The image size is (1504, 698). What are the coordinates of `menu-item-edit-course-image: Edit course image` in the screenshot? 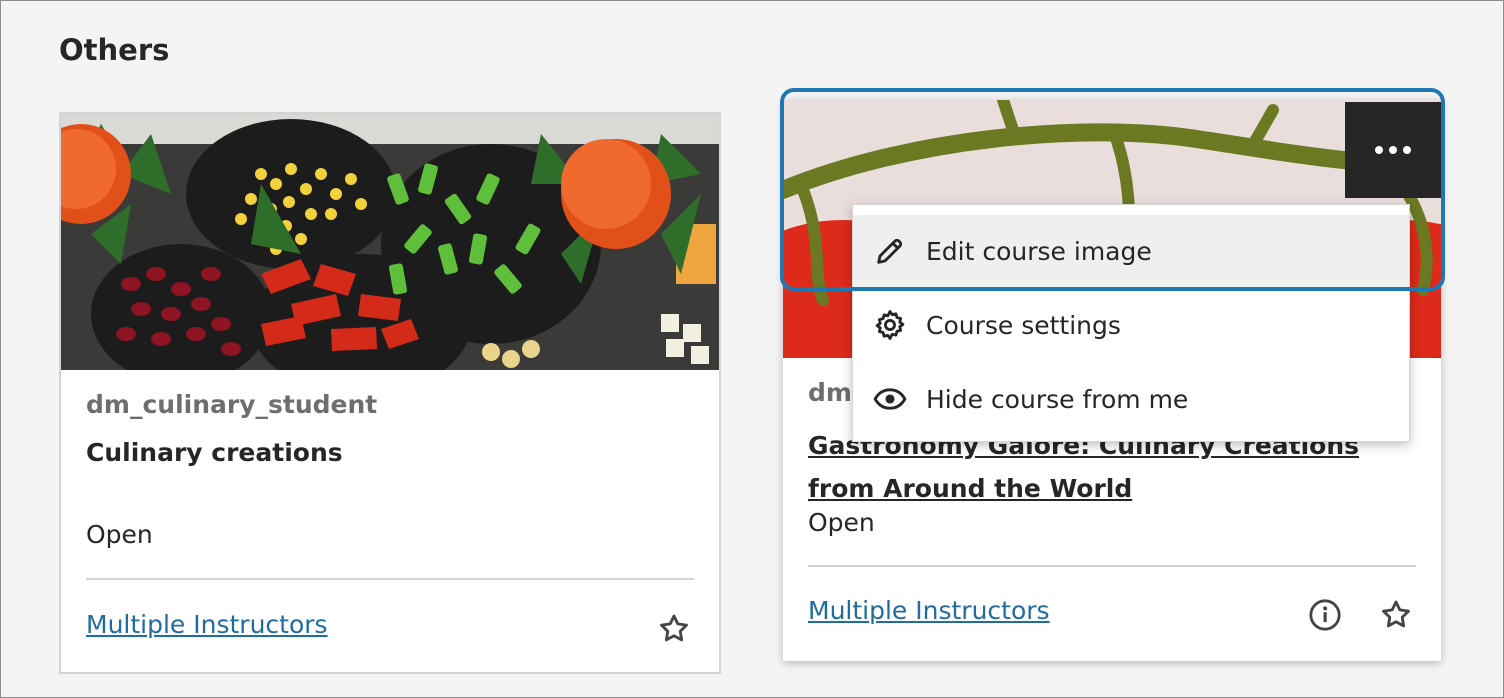 It's located at (1131, 251).